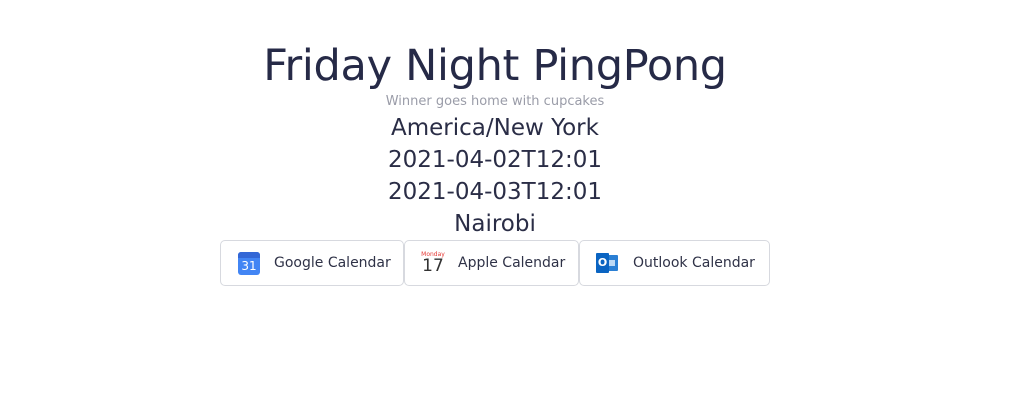 The width and height of the screenshot is (1019, 401). What do you see at coordinates (495, 192) in the screenshot?
I see `event-end-time: 2021-04-03T12:01` at bounding box center [495, 192].